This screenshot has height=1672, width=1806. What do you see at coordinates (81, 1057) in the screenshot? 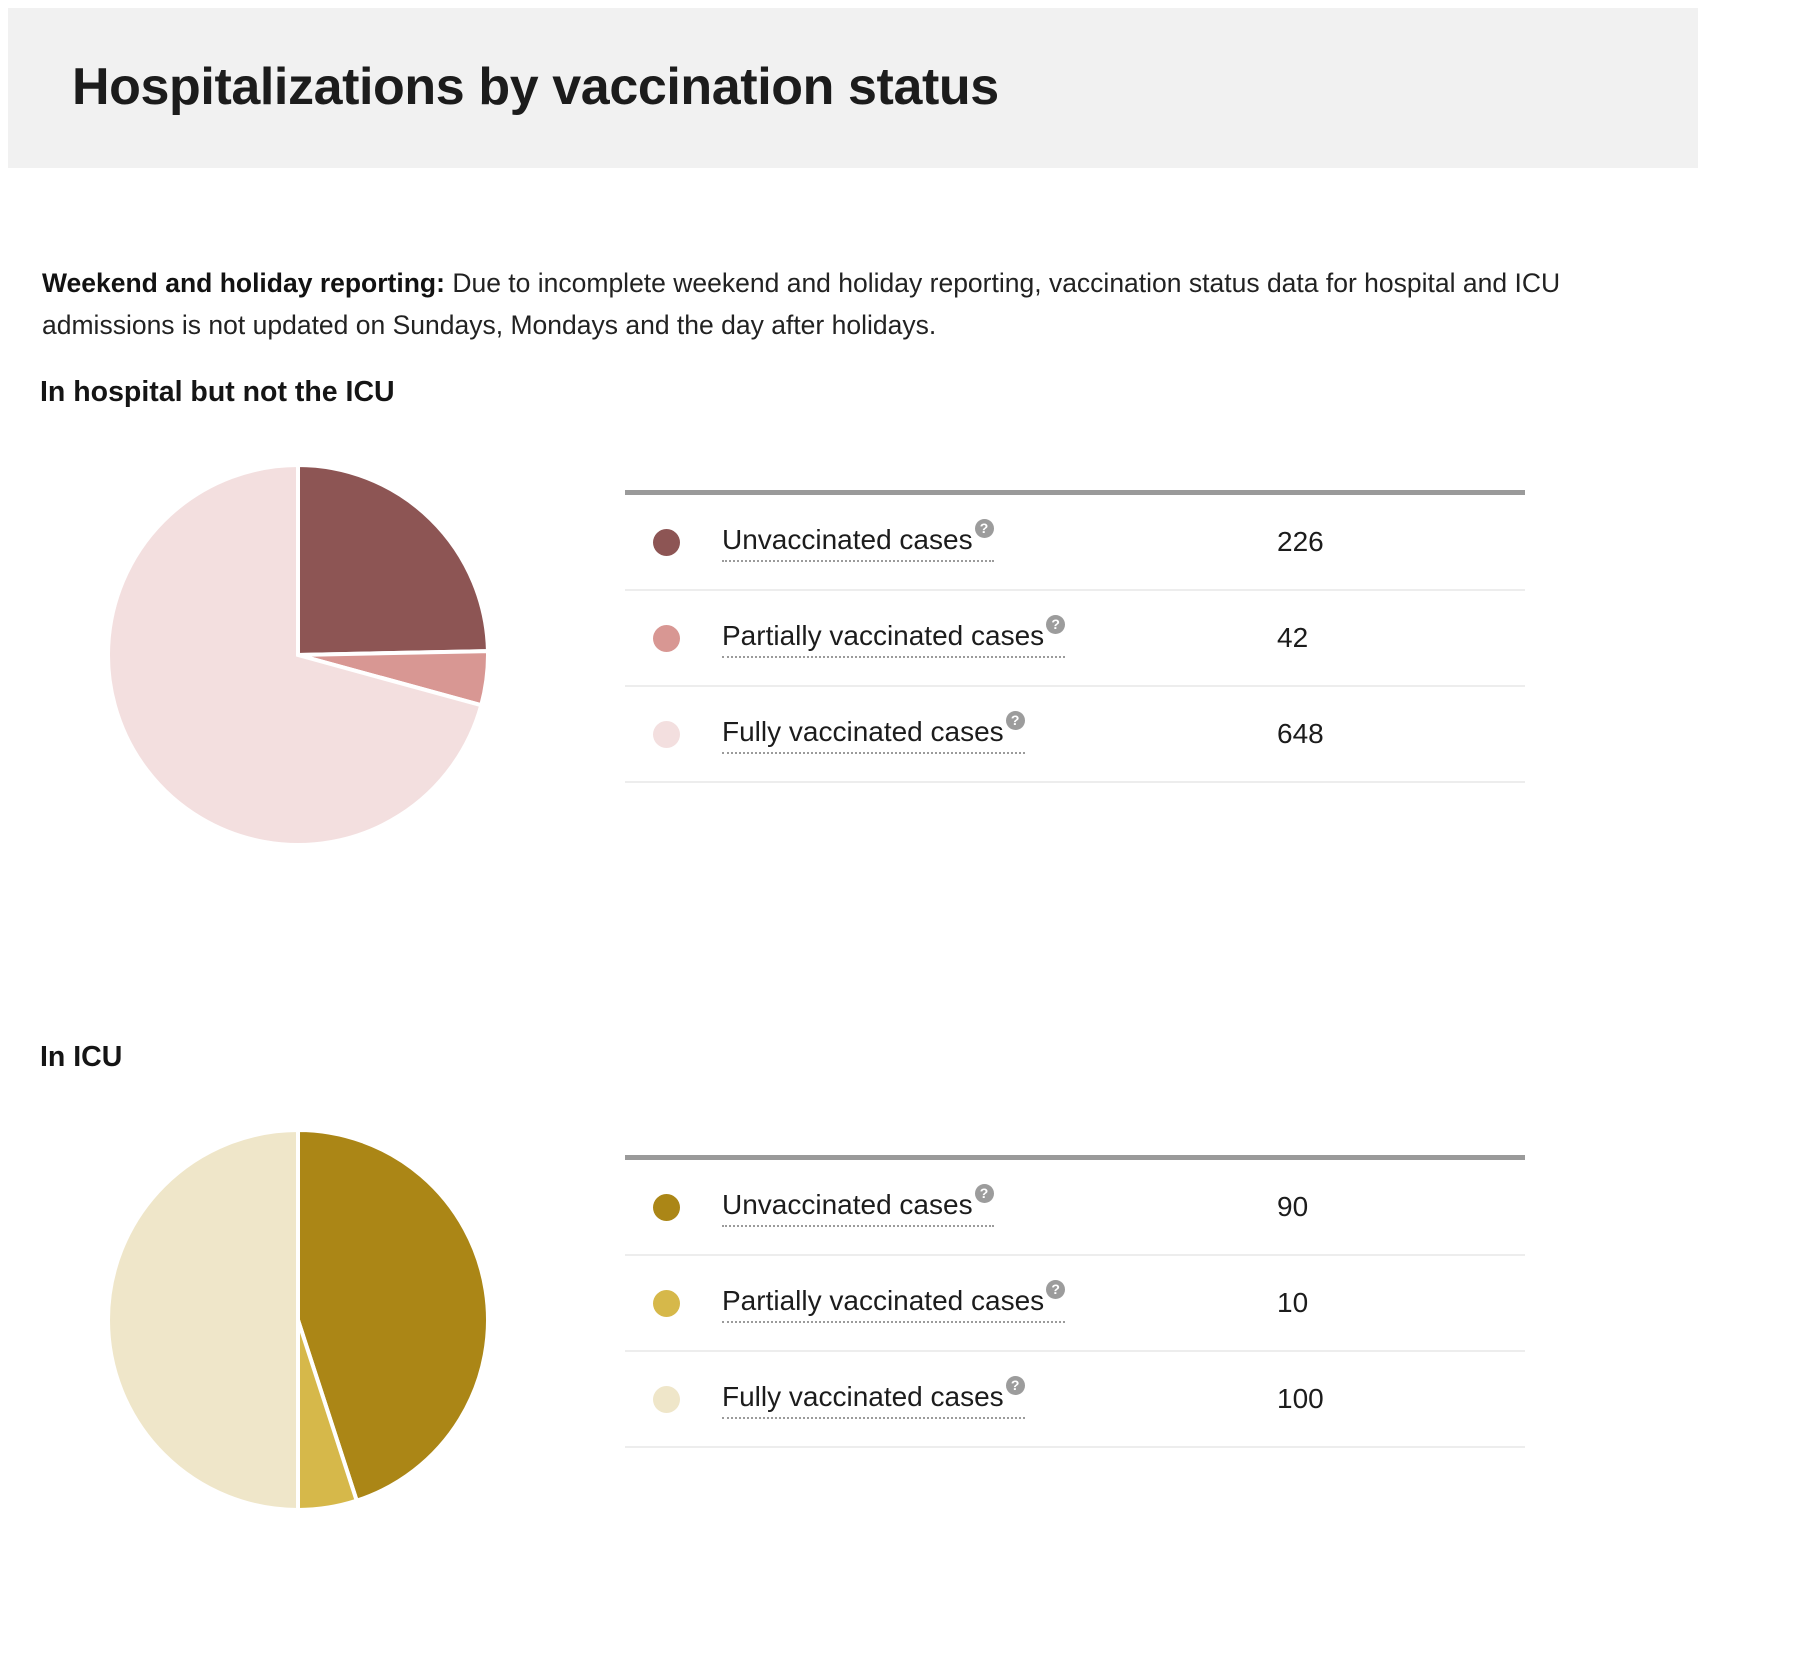
I see `section-title-in-icu: In ICU` at bounding box center [81, 1057].